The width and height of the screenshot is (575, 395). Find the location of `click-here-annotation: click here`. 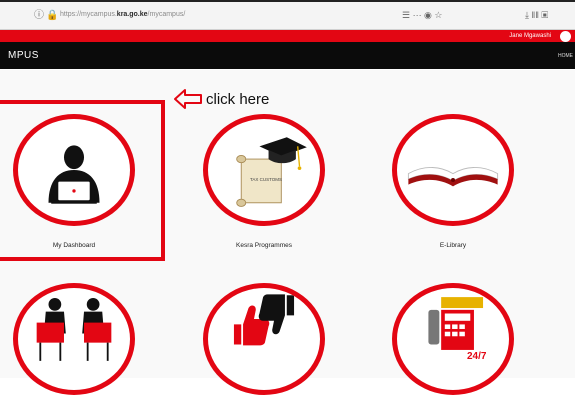

click-here-annotation: click here is located at coordinates (238, 99).